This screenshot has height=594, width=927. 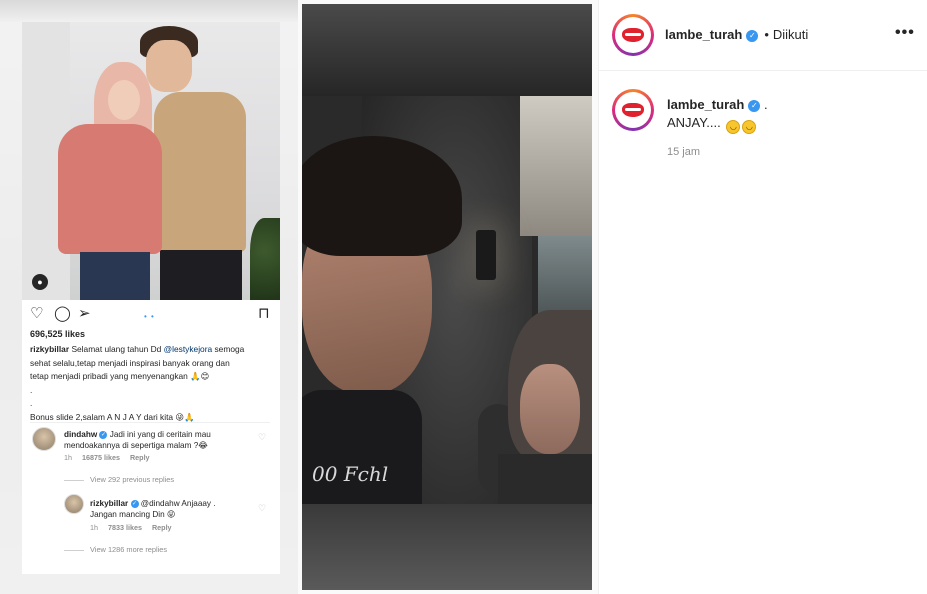 What do you see at coordinates (125, 527) in the screenshot?
I see `reply-likes: 7833 likes` at bounding box center [125, 527].